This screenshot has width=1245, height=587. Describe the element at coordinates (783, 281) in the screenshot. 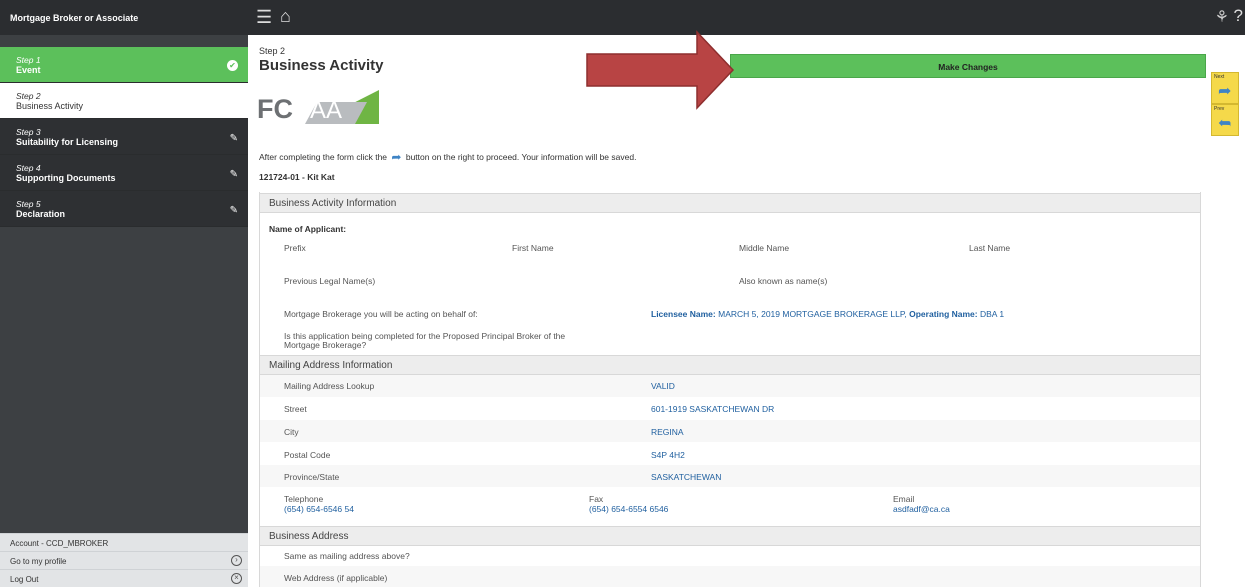

I see `aka-label: Also known as name(s)` at that location.